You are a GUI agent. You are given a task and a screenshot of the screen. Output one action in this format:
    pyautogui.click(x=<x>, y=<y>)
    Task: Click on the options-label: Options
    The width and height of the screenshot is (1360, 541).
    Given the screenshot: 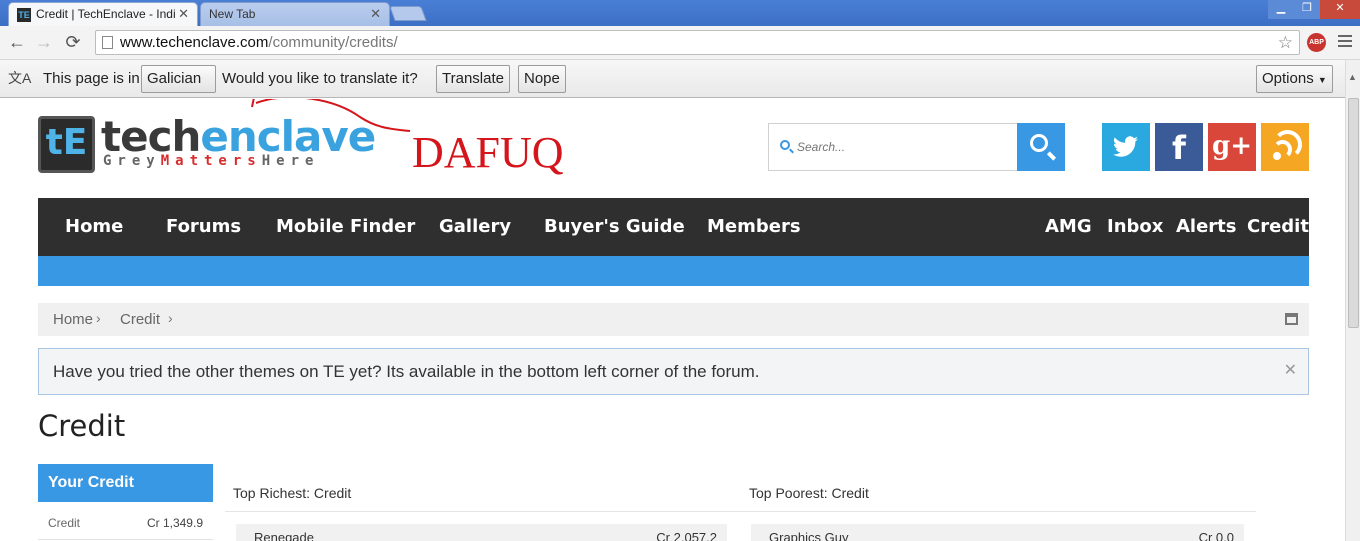 What is the action you would take?
    pyautogui.click(x=1288, y=78)
    